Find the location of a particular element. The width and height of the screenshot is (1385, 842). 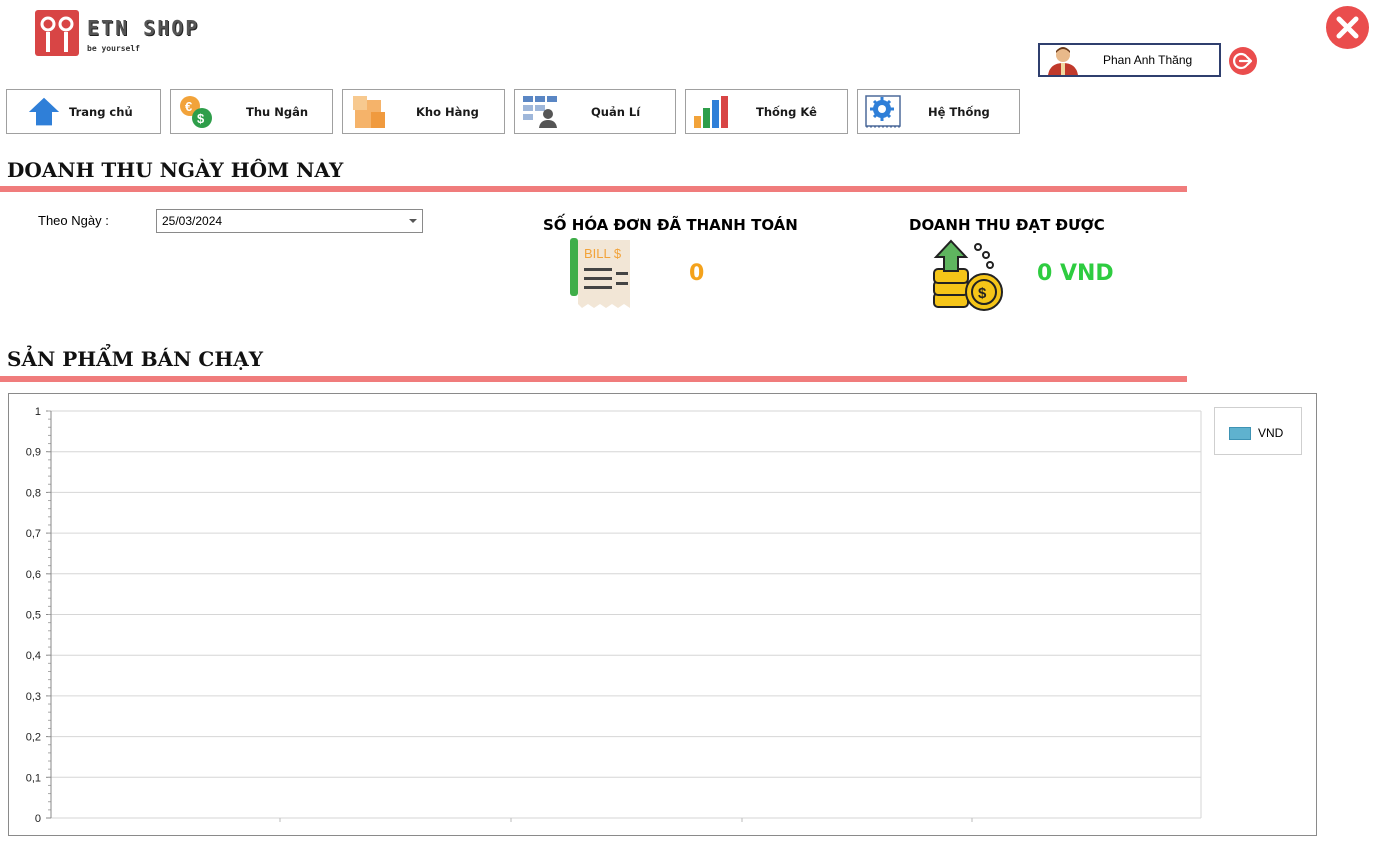

y-axis-tick-label: 0,1 is located at coordinates (33, 778).